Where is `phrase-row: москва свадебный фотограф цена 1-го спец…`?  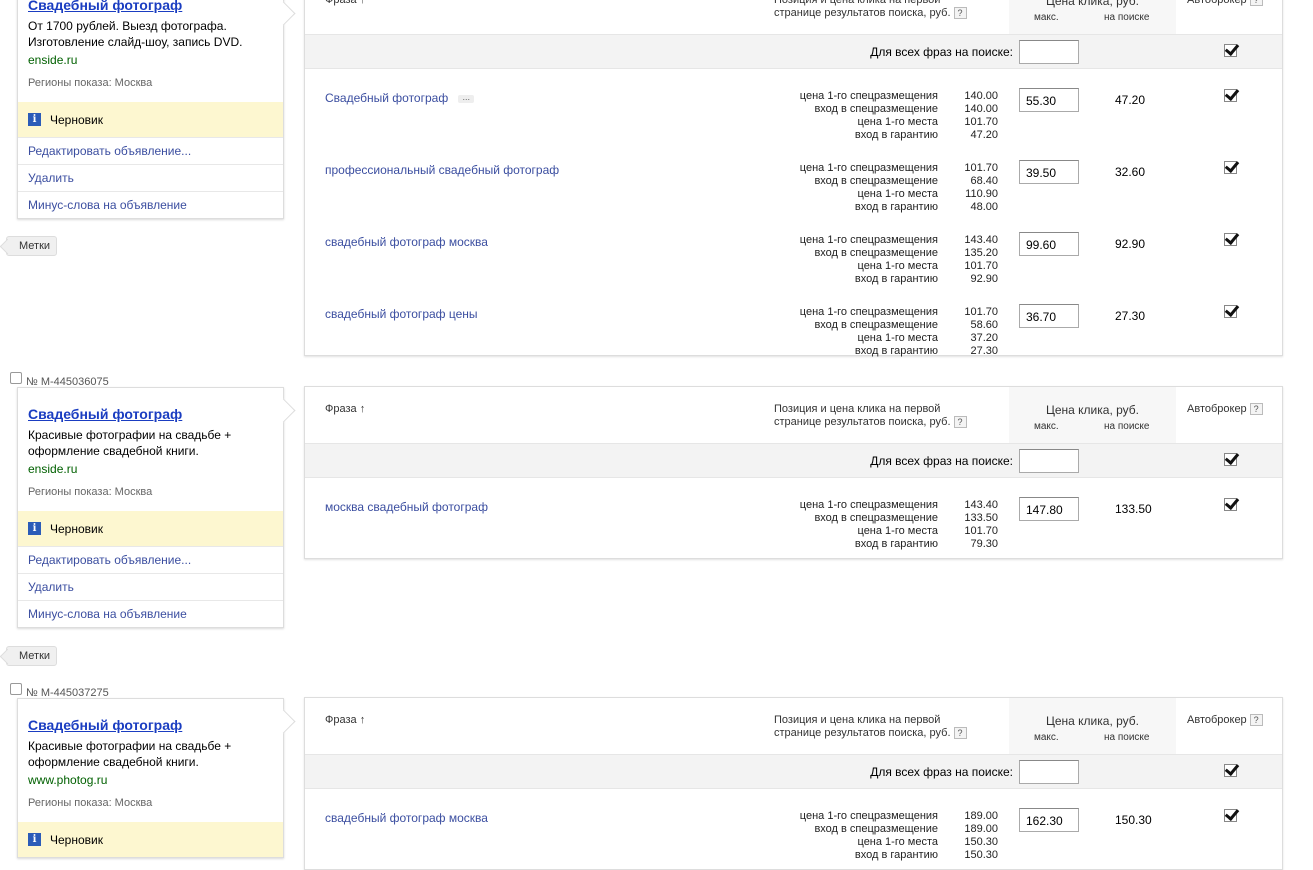 phrase-row: москва свадебный фотограф цена 1-го спец… is located at coordinates (793, 518).